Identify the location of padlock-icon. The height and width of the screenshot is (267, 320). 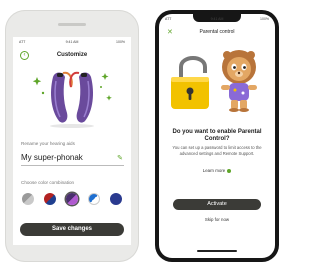
(190, 82).